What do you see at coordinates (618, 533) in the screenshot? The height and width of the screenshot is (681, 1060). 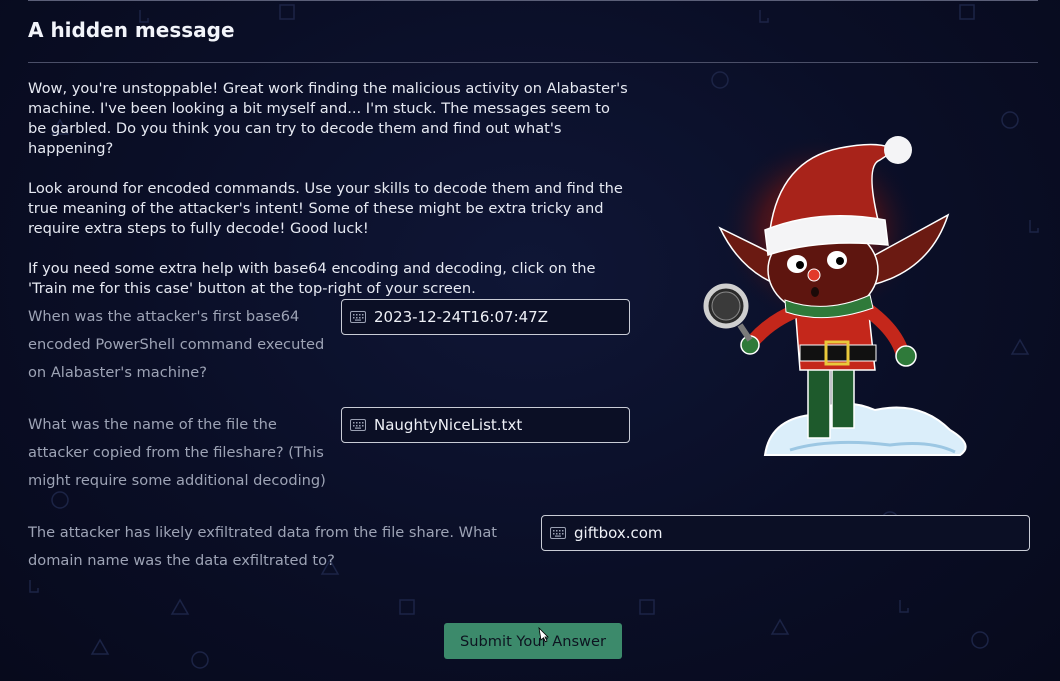 I see `answer-value-3: giftbox.com` at bounding box center [618, 533].